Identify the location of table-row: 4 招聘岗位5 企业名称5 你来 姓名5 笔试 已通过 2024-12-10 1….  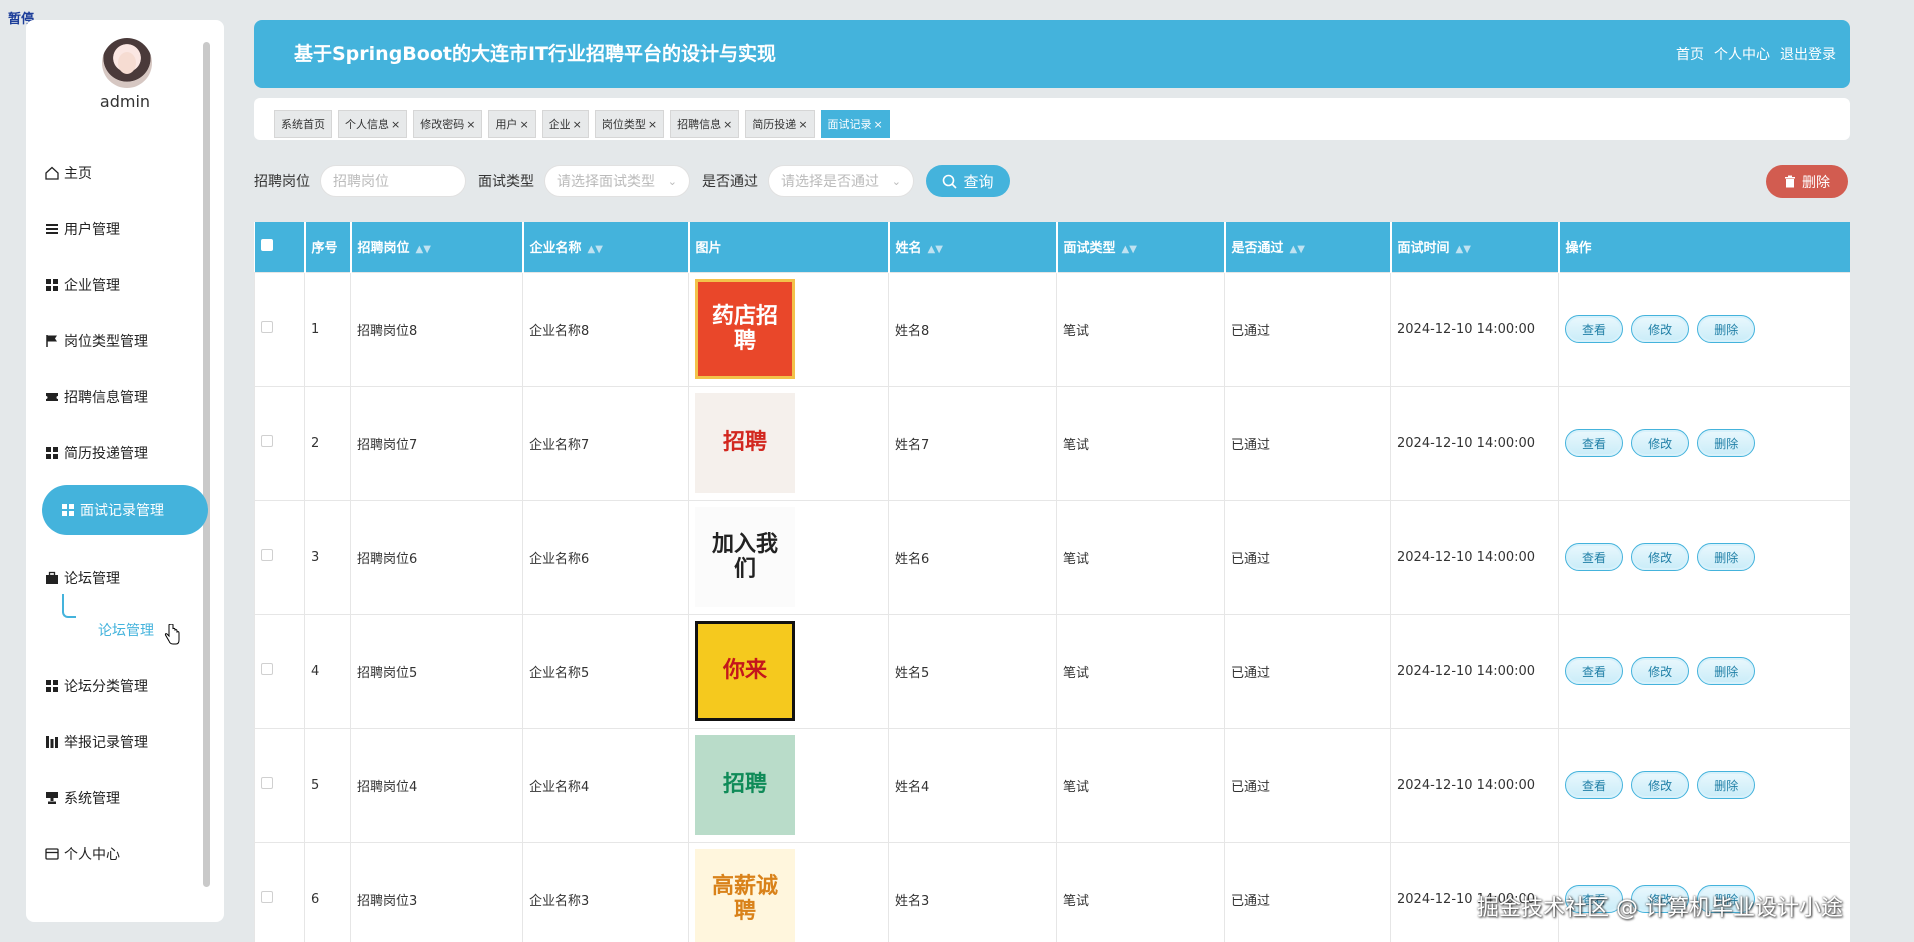
(1052, 671).